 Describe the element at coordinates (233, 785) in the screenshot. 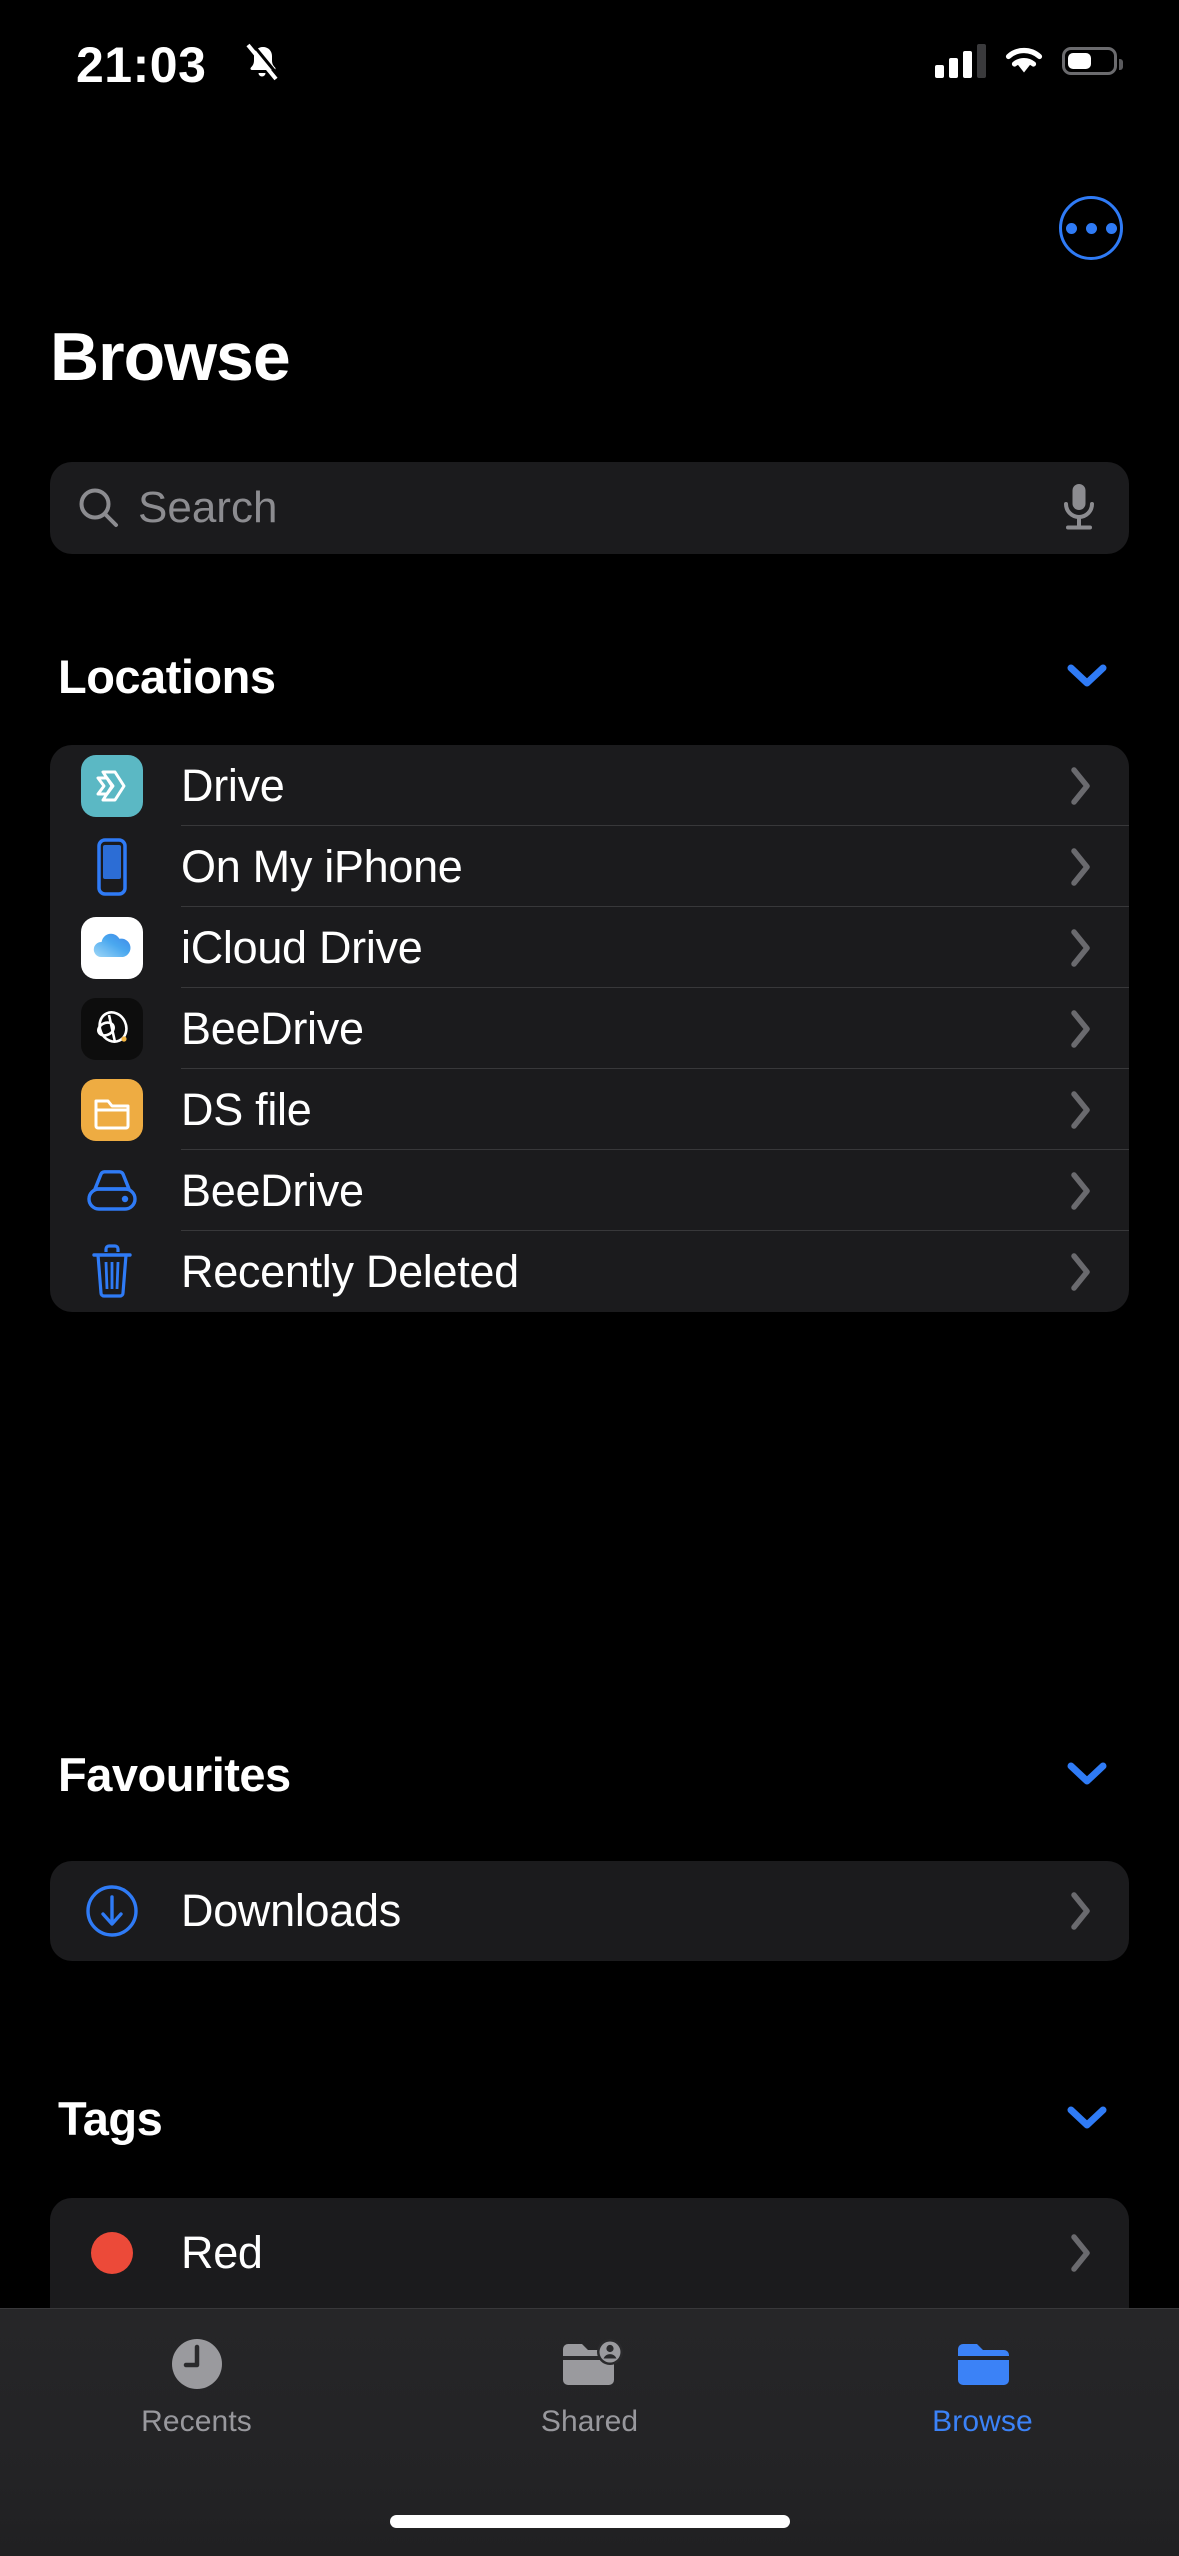

I see `list-item-label: Drive` at that location.